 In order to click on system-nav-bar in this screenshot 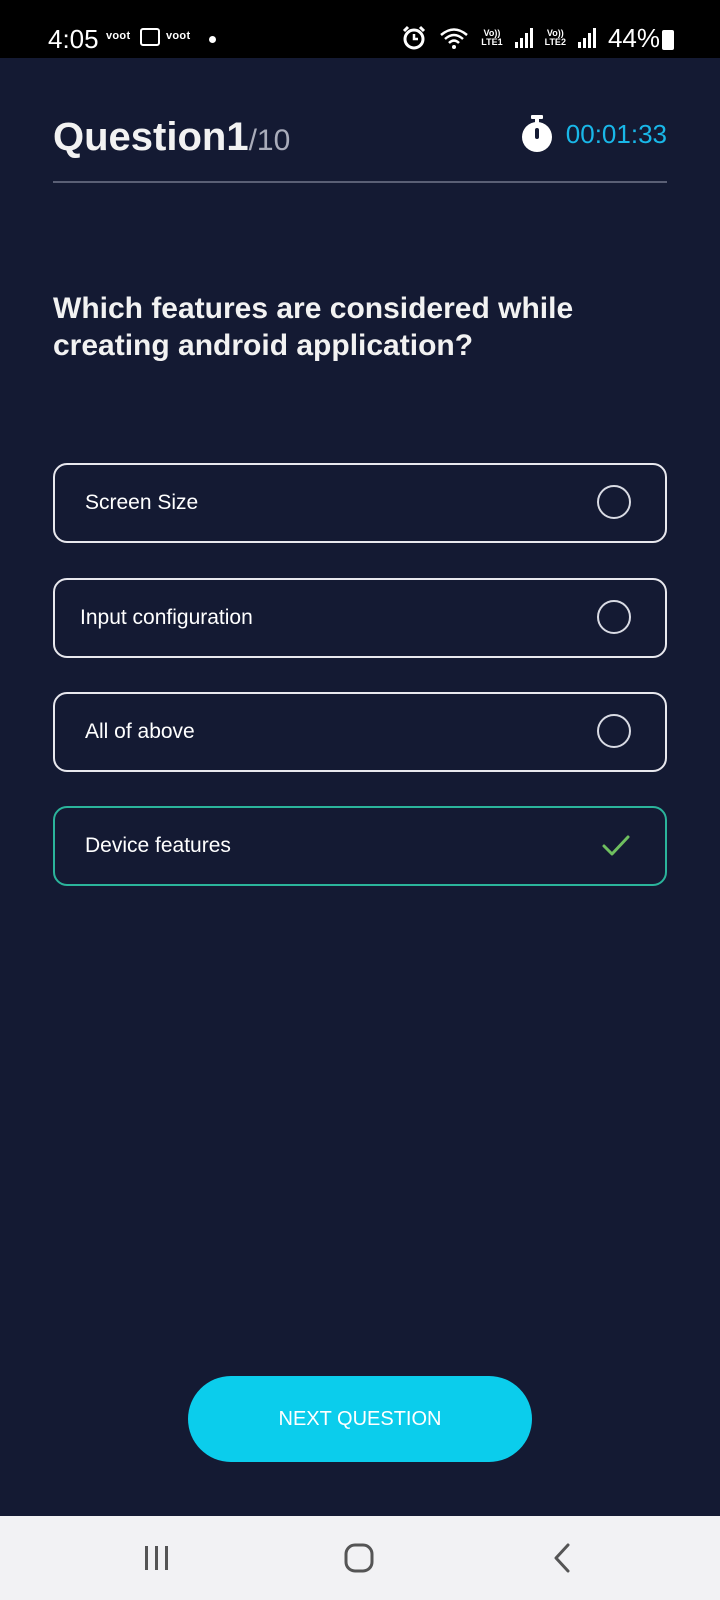, I will do `click(360, 1558)`.